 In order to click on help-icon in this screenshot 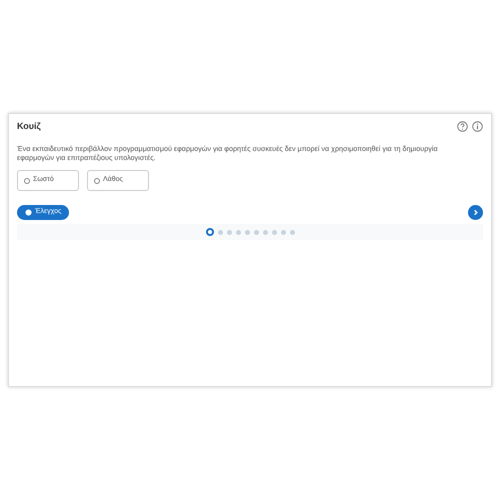, I will do `click(462, 126)`.